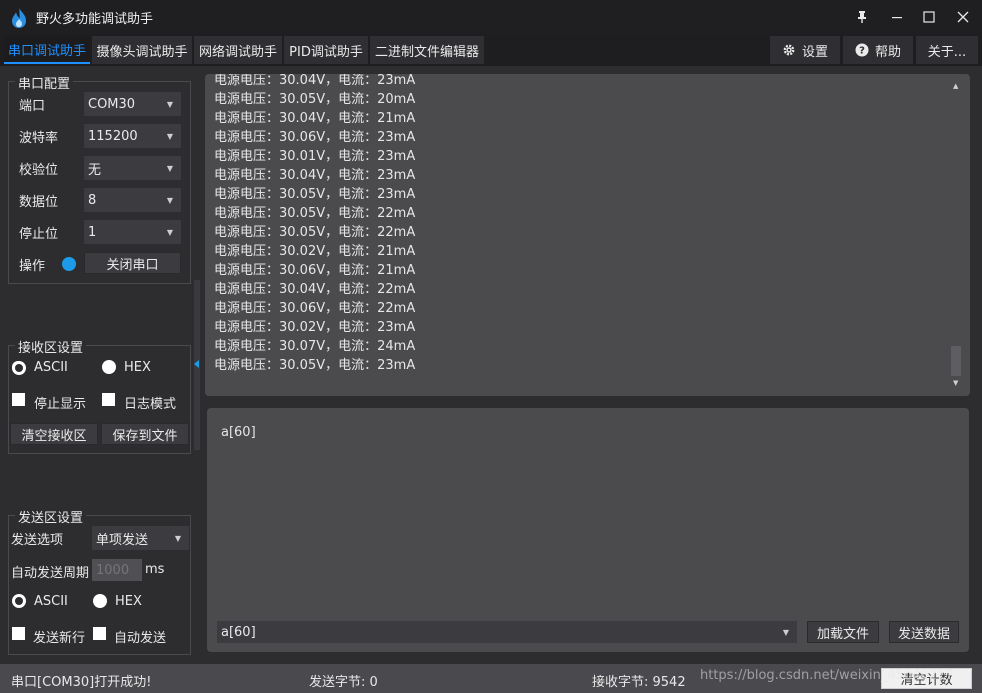 This screenshot has width=982, height=693. What do you see at coordinates (843, 632) in the screenshot?
I see `load-file-button: 加载文件` at bounding box center [843, 632].